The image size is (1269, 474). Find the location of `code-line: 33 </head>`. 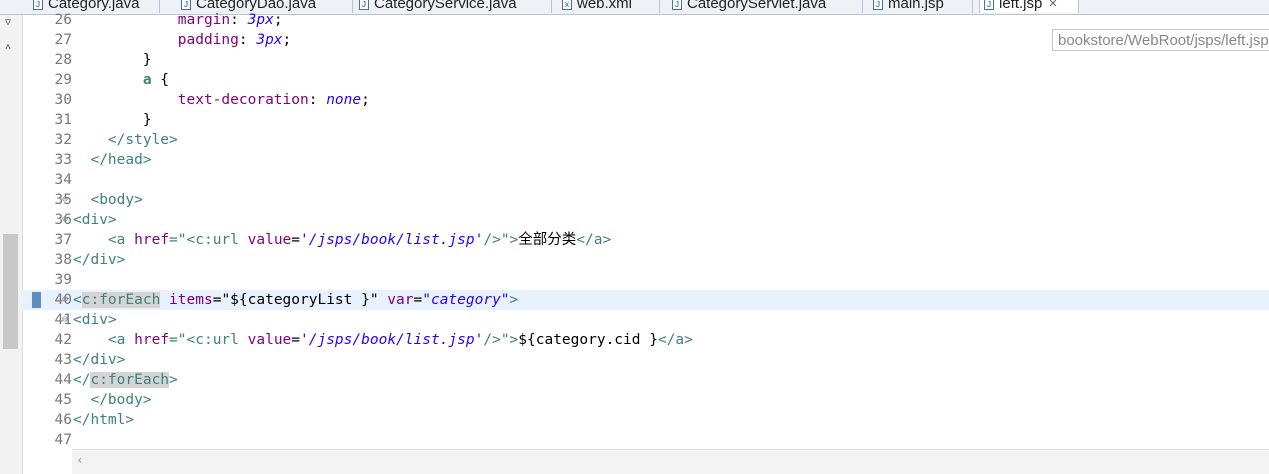

code-line: 33 </head> is located at coordinates (645, 160).